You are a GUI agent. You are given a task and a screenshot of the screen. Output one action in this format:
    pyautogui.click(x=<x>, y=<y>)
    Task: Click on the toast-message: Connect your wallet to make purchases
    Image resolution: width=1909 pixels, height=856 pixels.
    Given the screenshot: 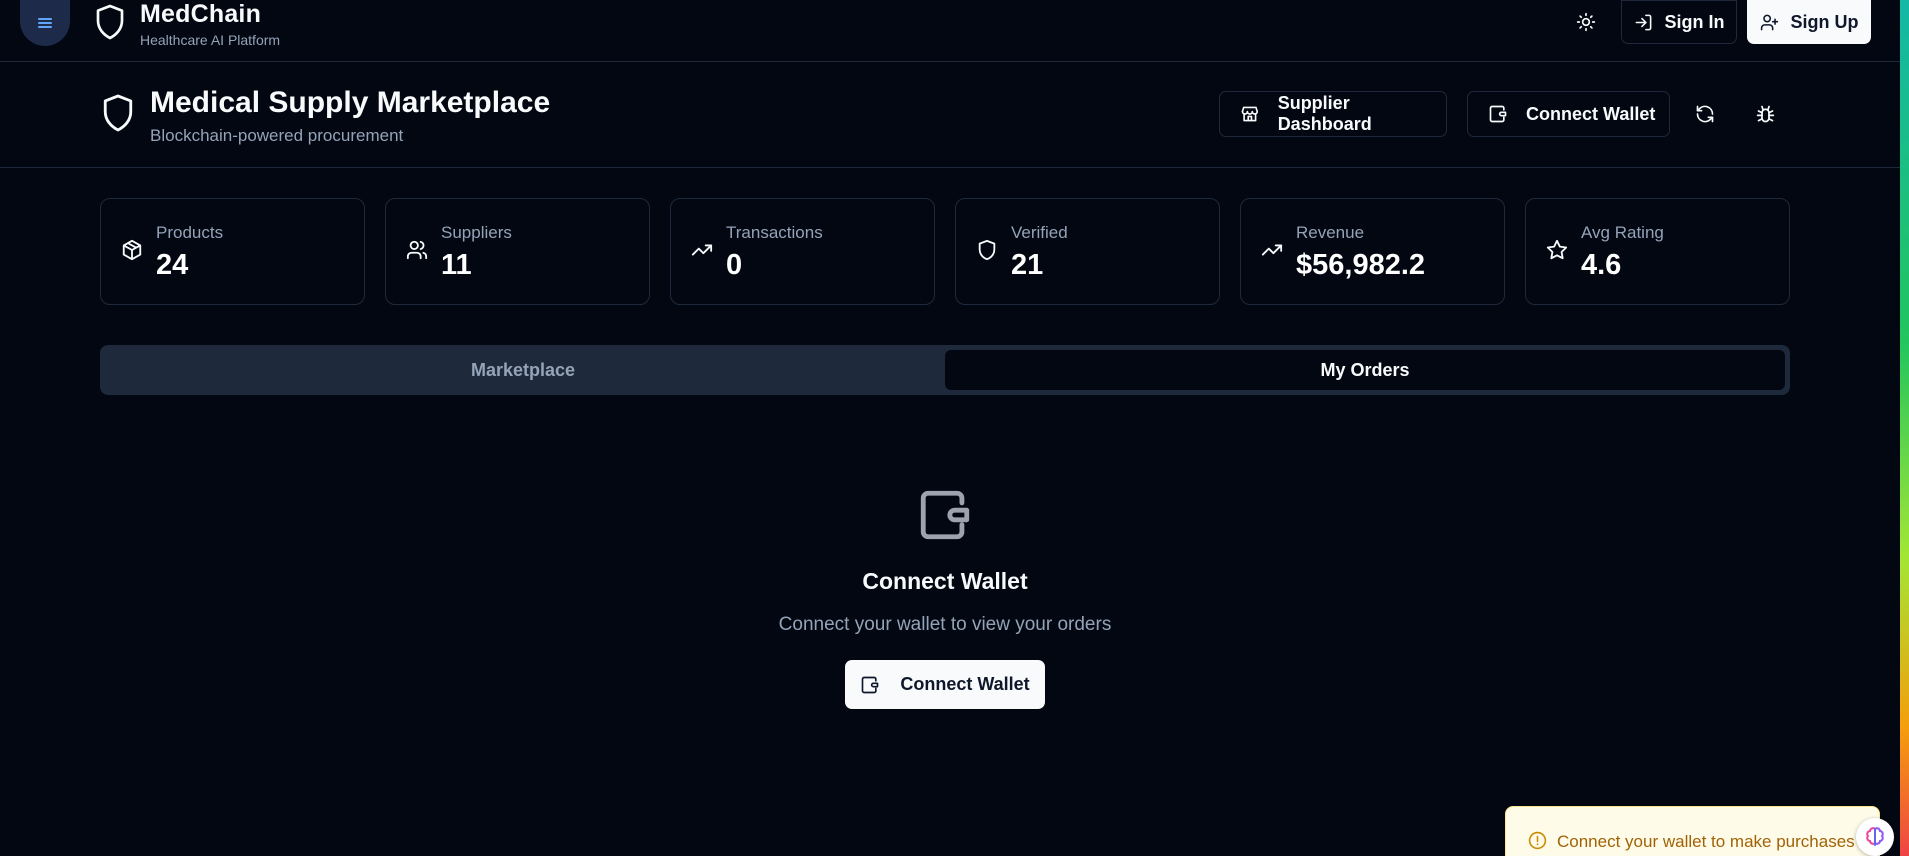 What is the action you would take?
    pyautogui.click(x=1706, y=841)
    